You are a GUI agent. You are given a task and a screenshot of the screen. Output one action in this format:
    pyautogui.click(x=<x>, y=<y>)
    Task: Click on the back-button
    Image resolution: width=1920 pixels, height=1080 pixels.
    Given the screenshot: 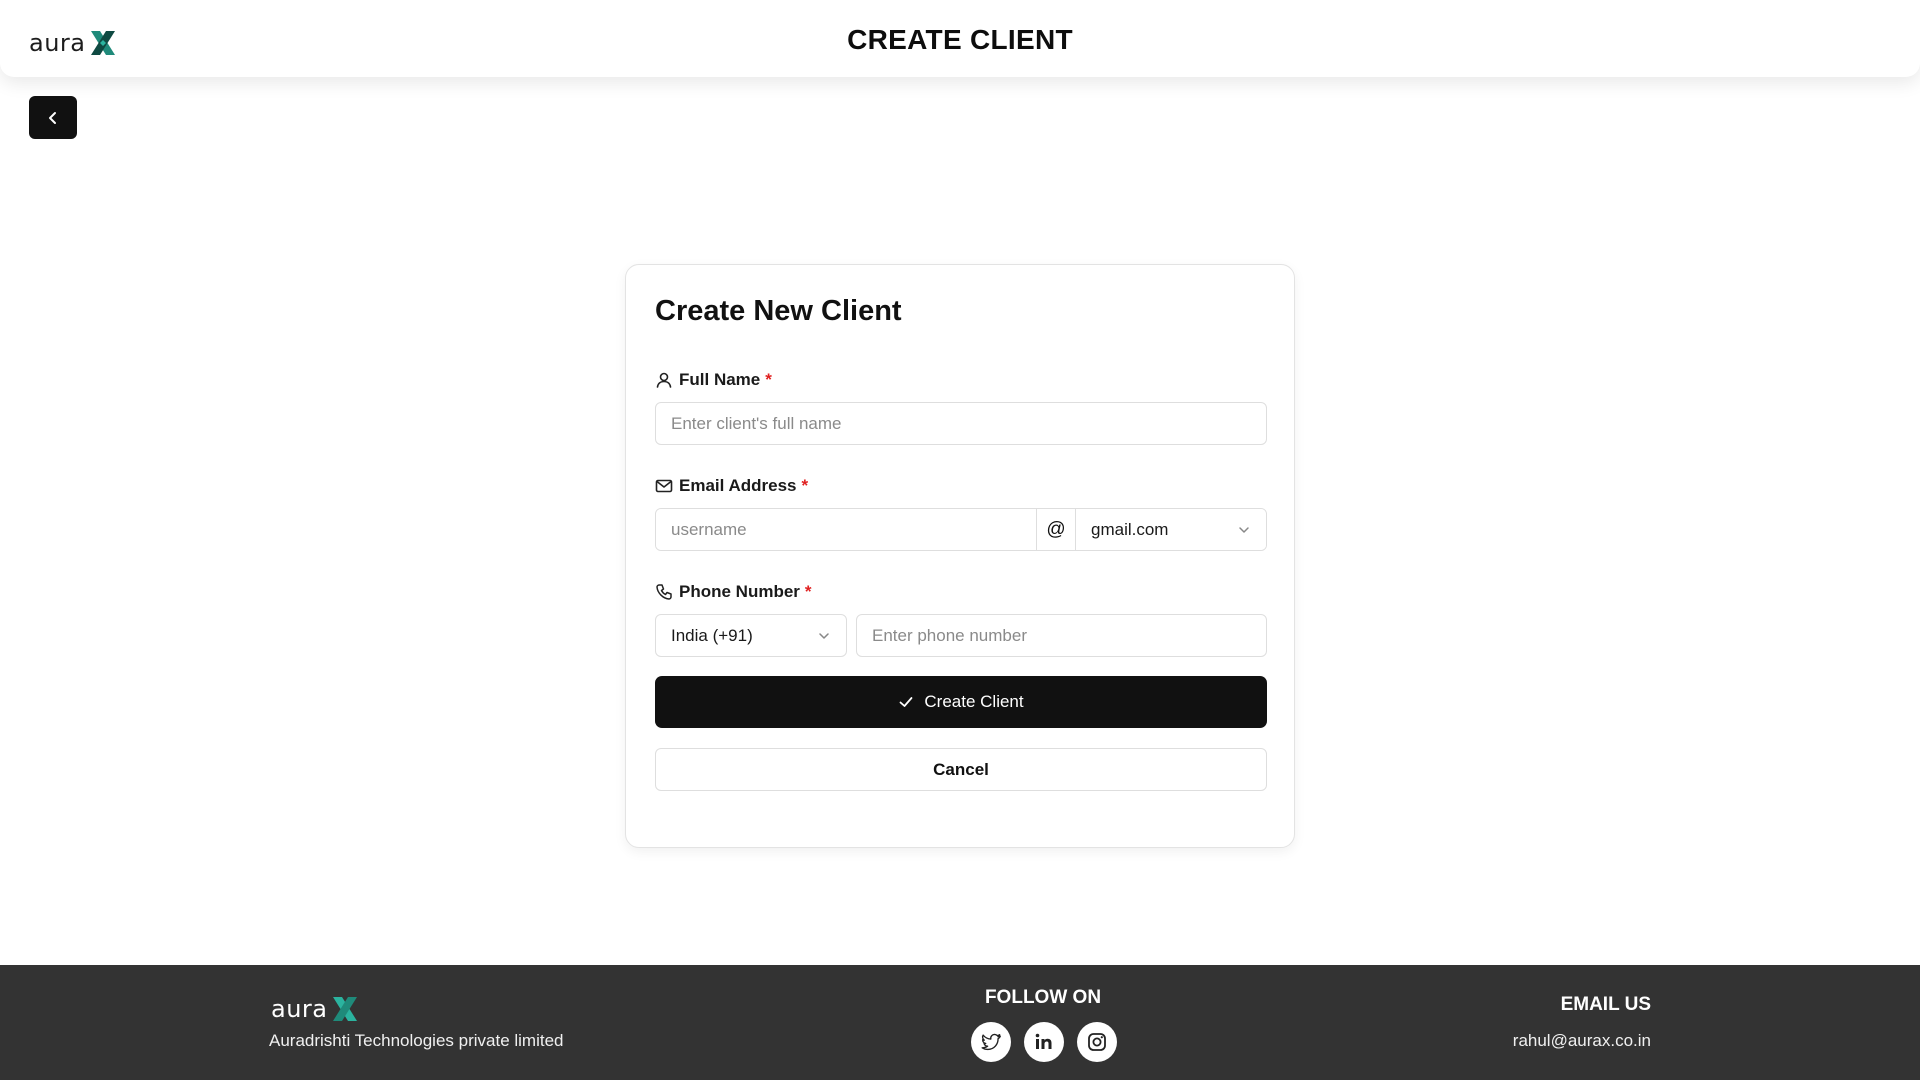 What is the action you would take?
    pyautogui.click(x=53, y=117)
    